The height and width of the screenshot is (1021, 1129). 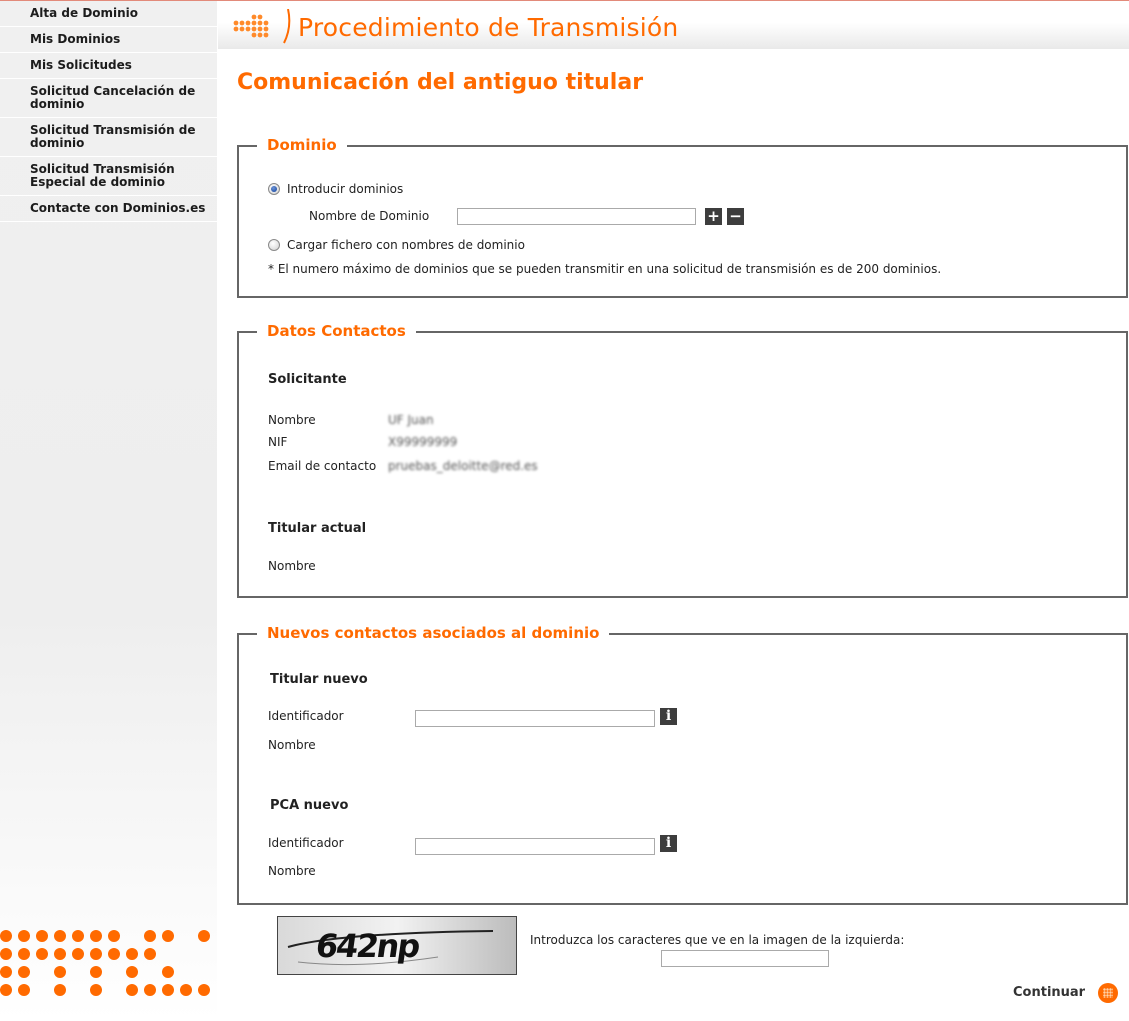 What do you see at coordinates (576, 216) in the screenshot?
I see `nombre-dominio-input` at bounding box center [576, 216].